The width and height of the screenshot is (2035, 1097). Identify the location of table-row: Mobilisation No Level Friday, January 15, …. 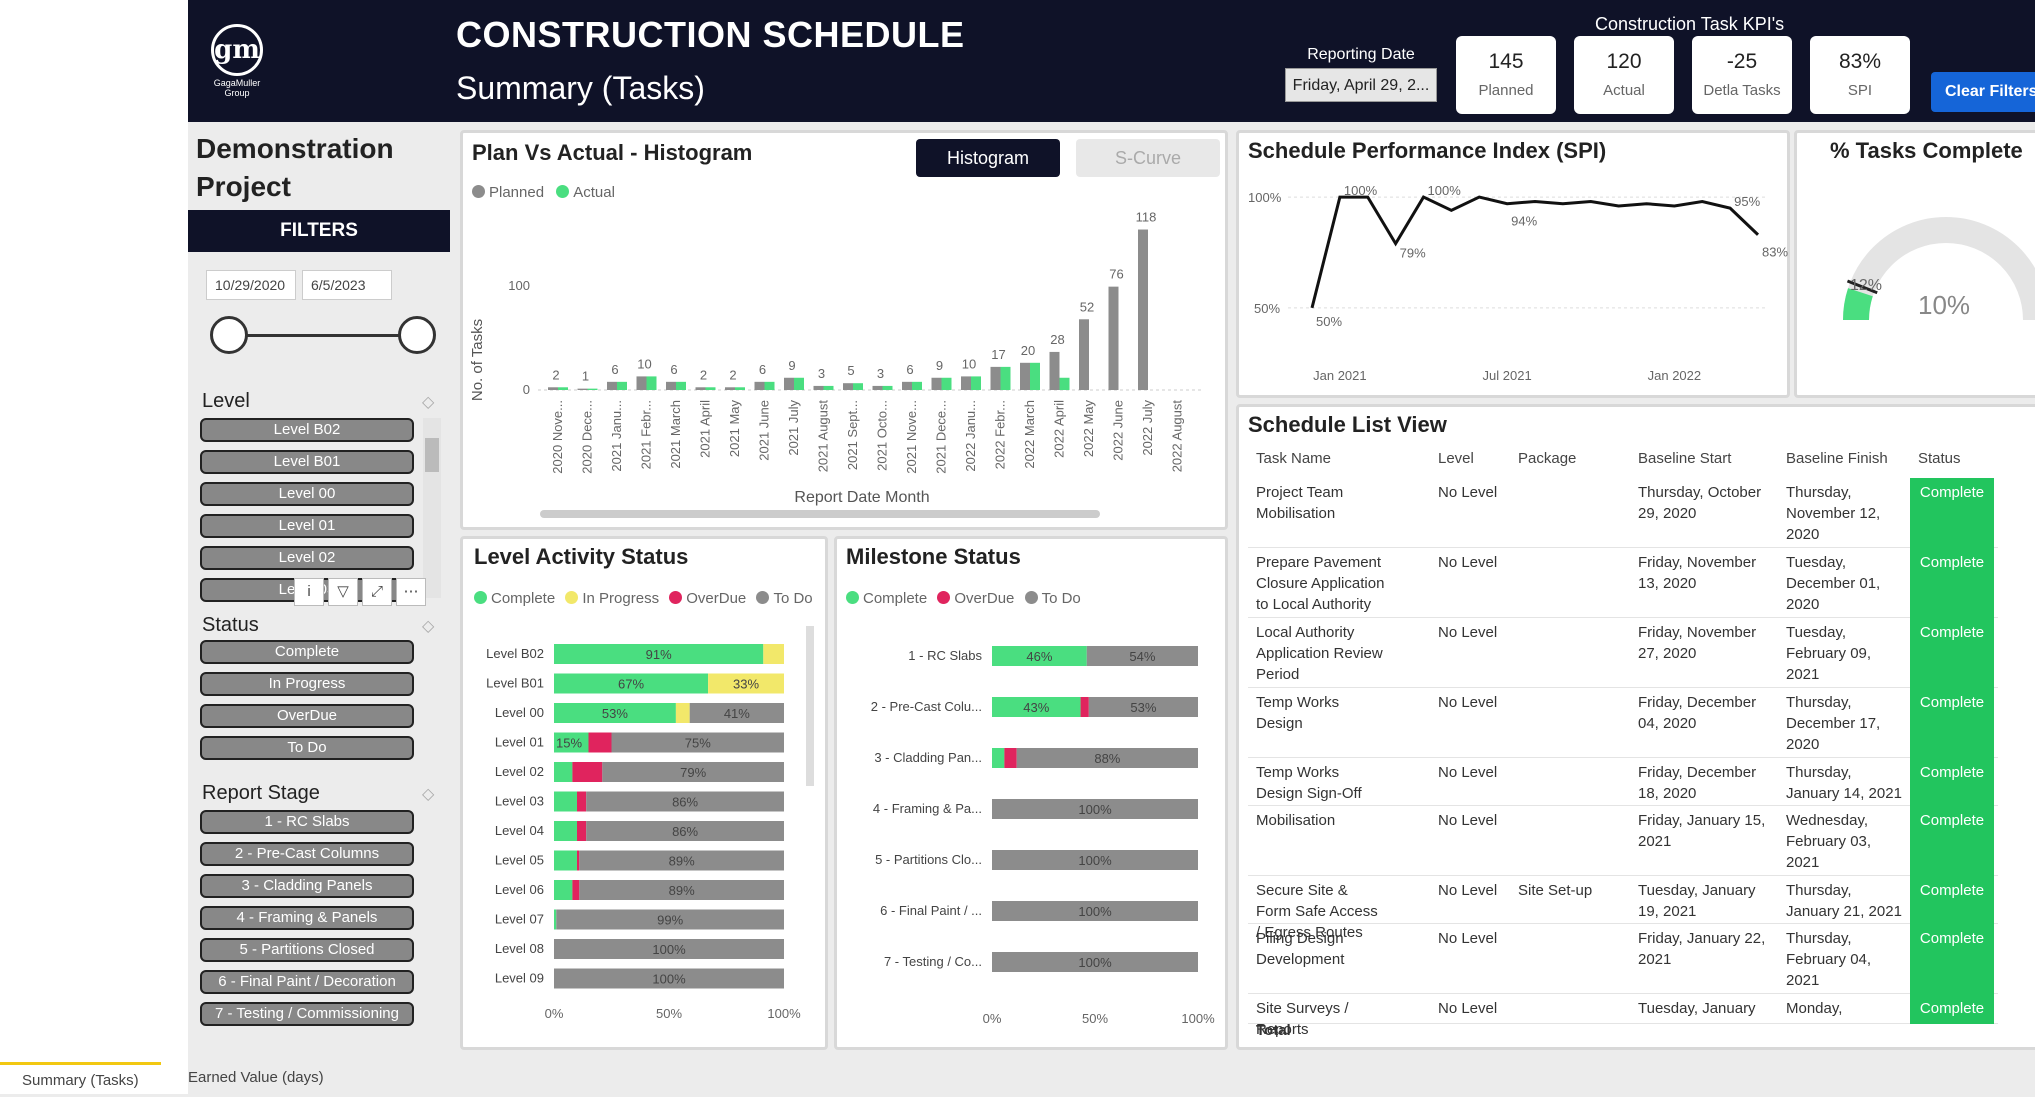
(1623, 841).